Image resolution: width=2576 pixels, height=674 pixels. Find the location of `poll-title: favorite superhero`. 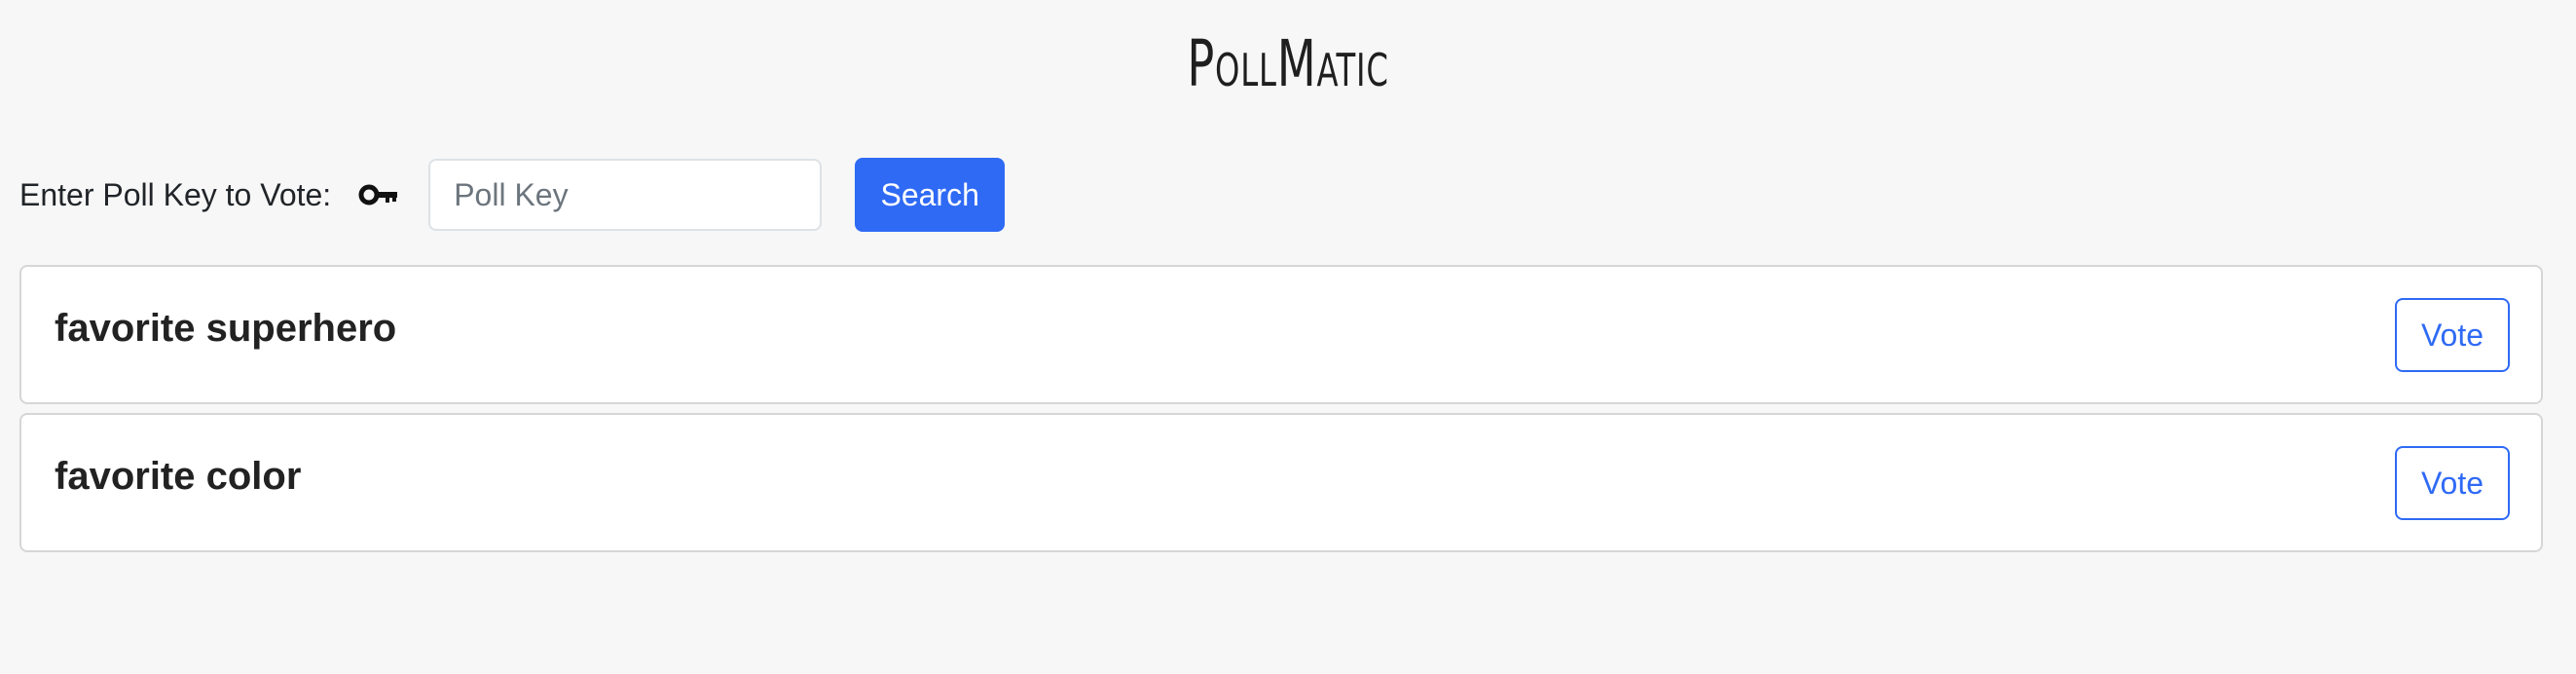

poll-title: favorite superhero is located at coordinates (226, 328).